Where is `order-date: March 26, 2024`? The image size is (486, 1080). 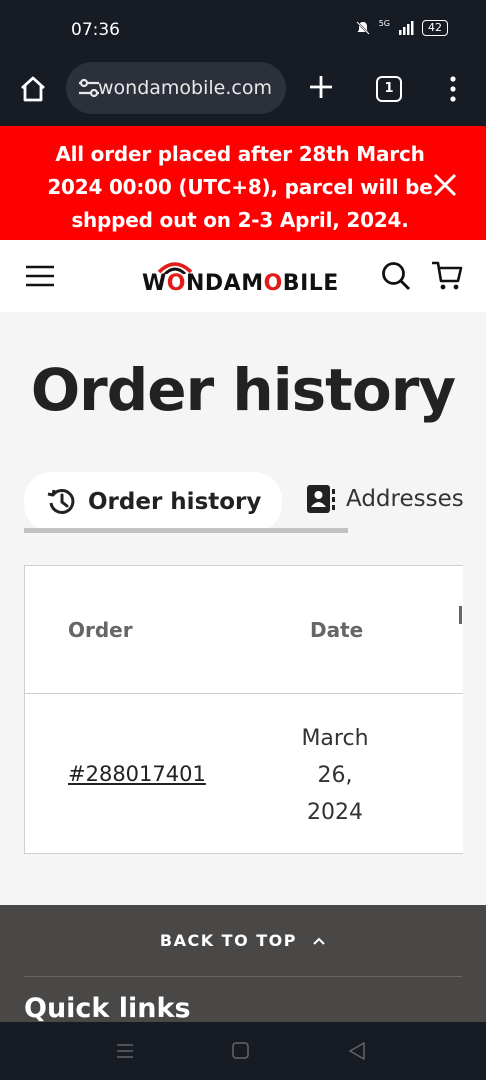 order-date: March 26, 2024 is located at coordinates (335, 775).